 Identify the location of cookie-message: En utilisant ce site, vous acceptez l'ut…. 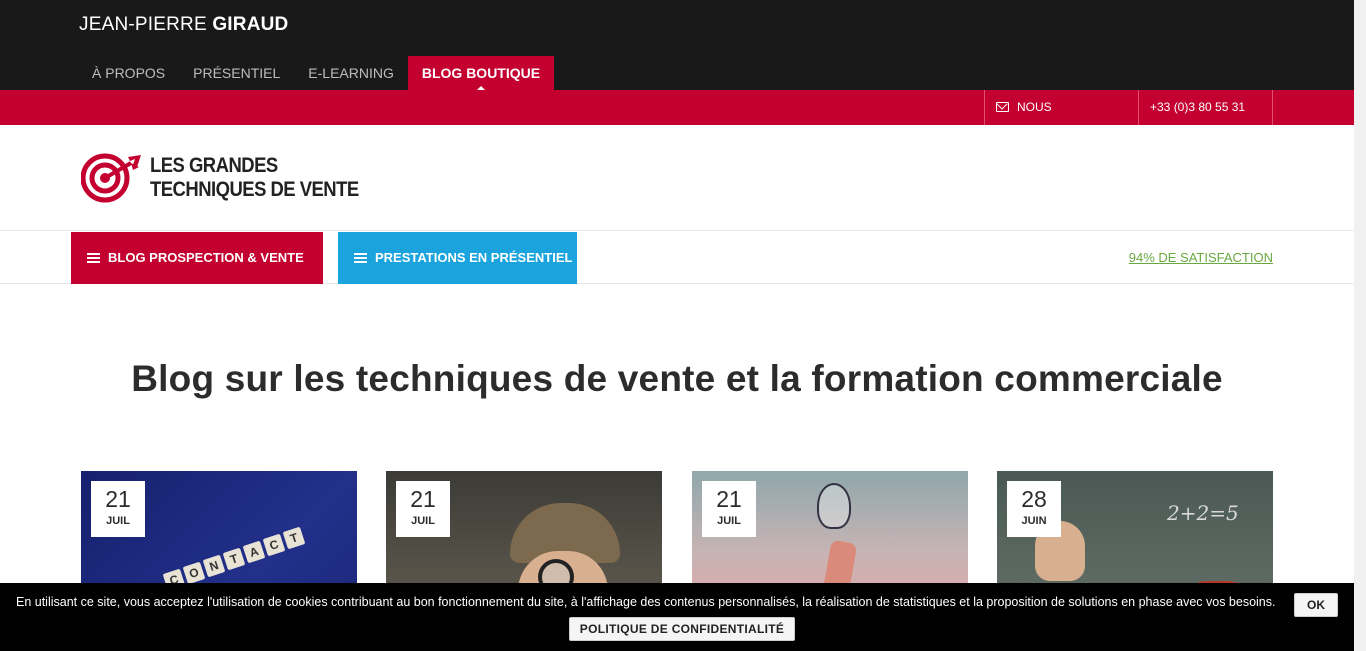
(646, 602).